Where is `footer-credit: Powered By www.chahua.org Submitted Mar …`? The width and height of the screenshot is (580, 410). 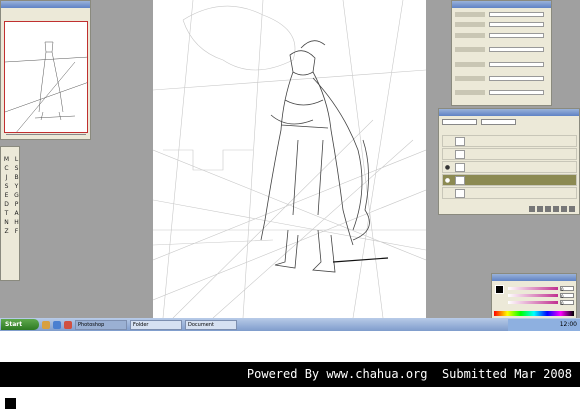 footer-credit: Powered By www.chahua.org Submitted Mar … is located at coordinates (290, 374).